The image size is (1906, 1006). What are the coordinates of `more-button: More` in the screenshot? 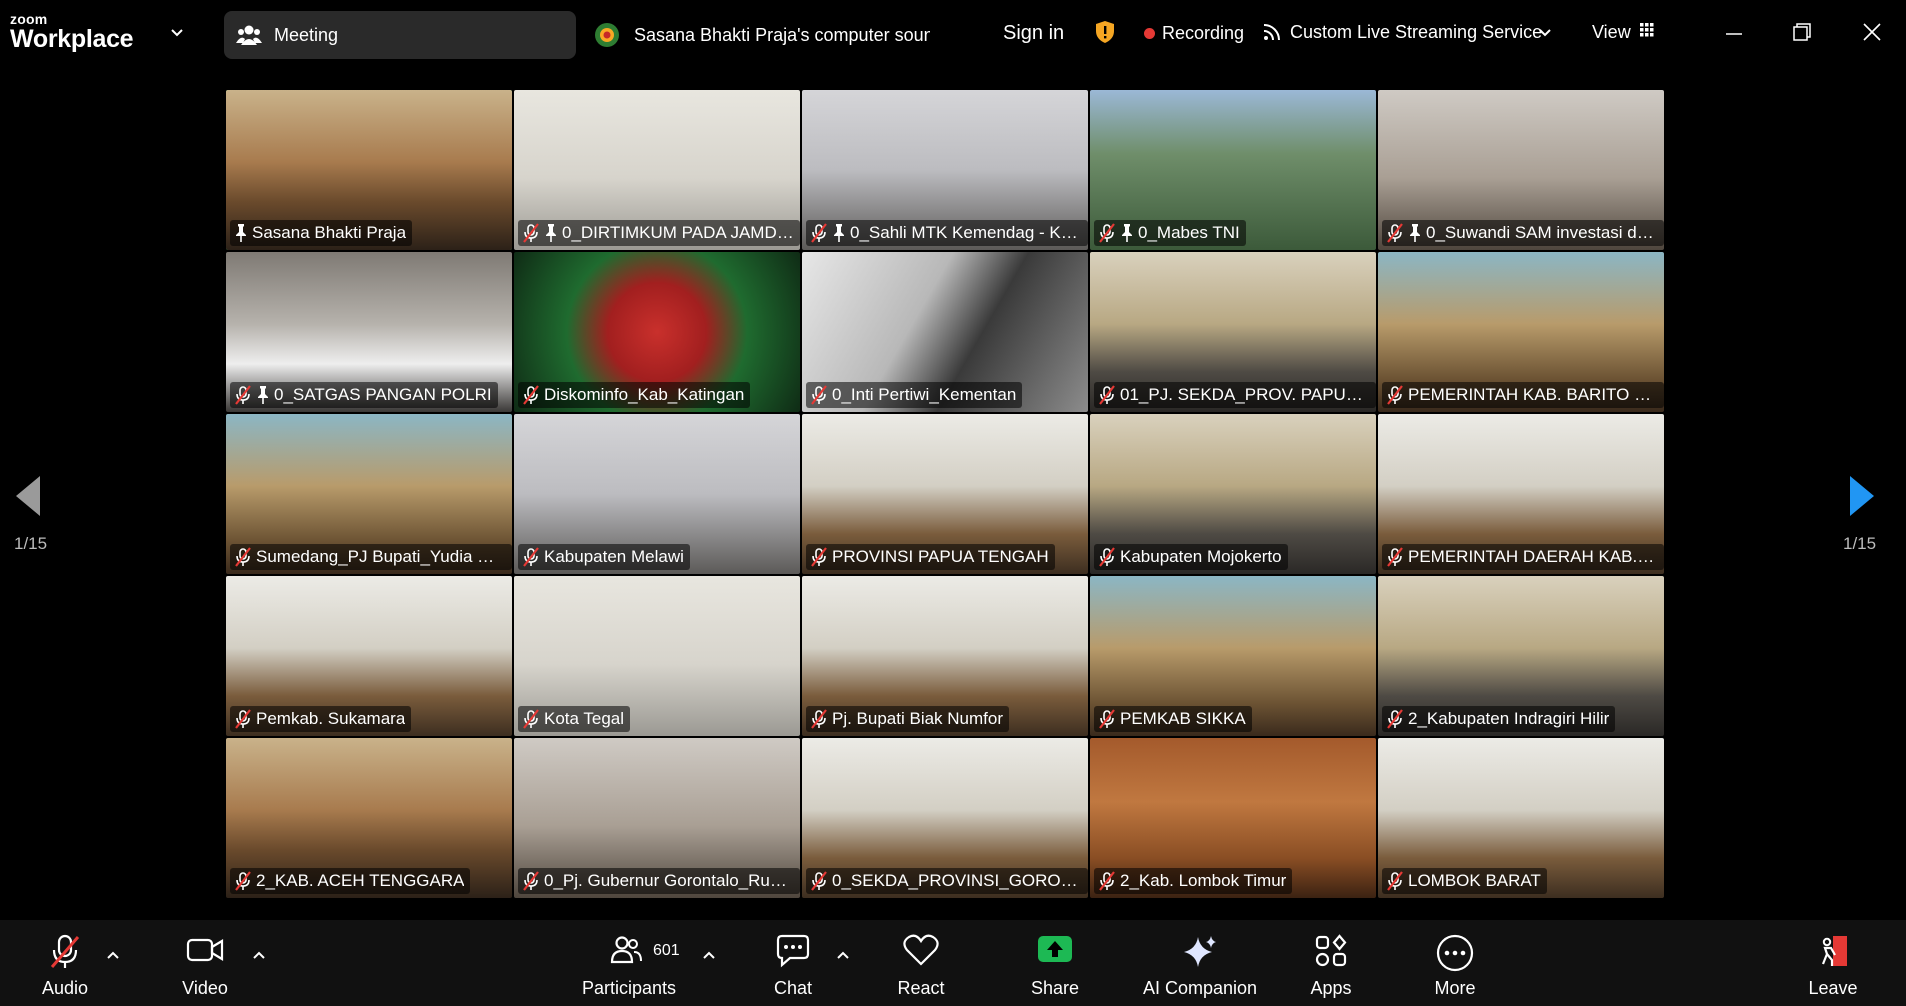 It's located at (1455, 963).